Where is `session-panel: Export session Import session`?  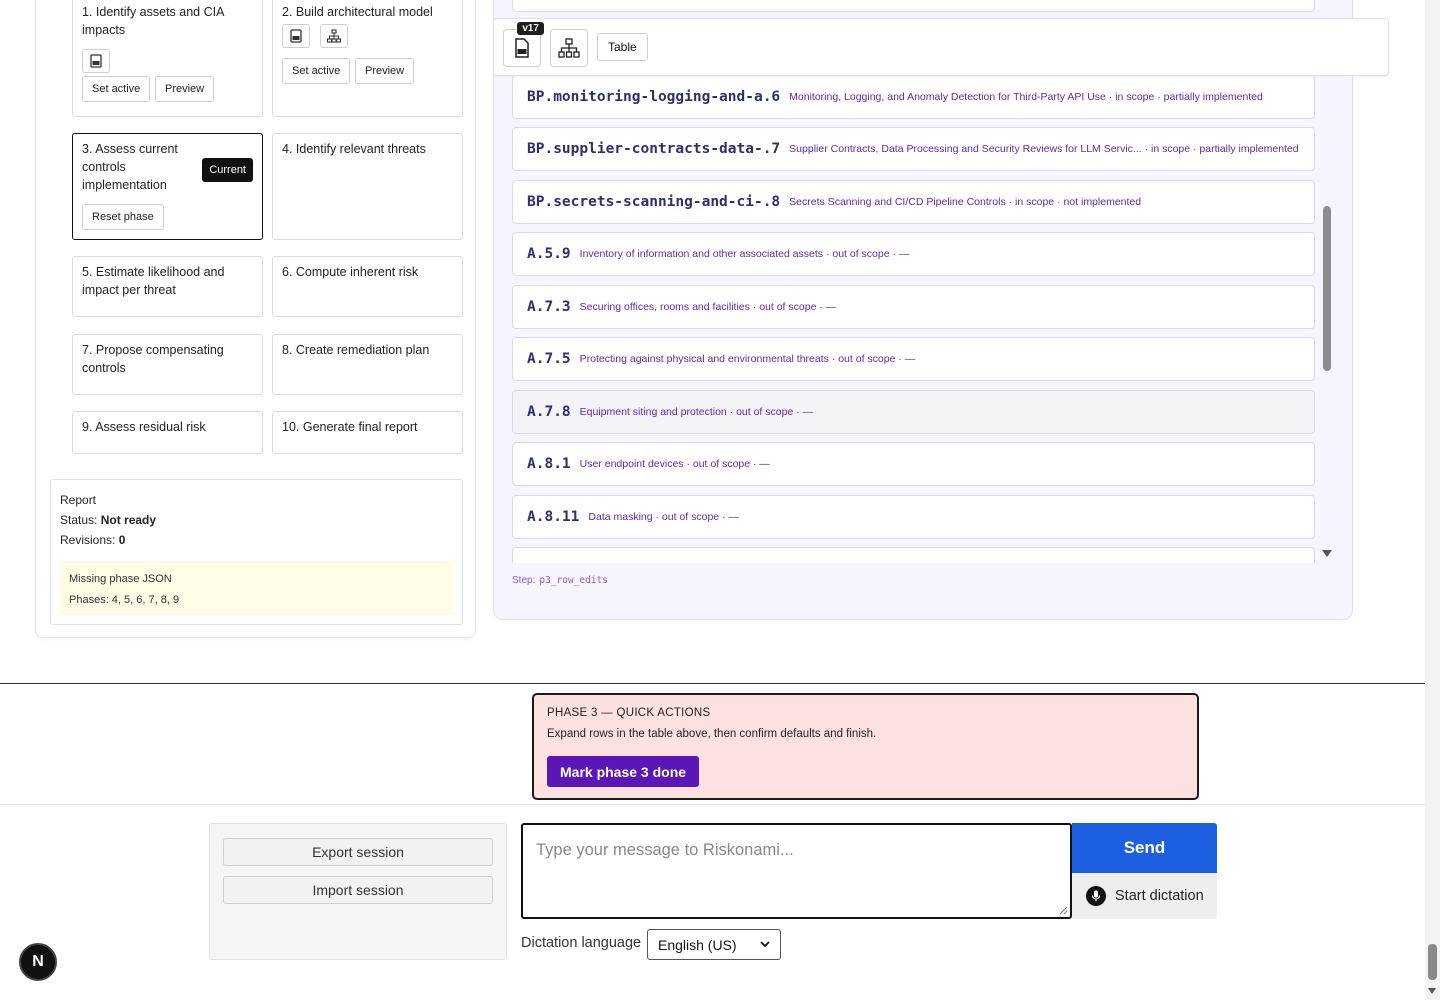
session-panel: Export session Import session is located at coordinates (358, 891).